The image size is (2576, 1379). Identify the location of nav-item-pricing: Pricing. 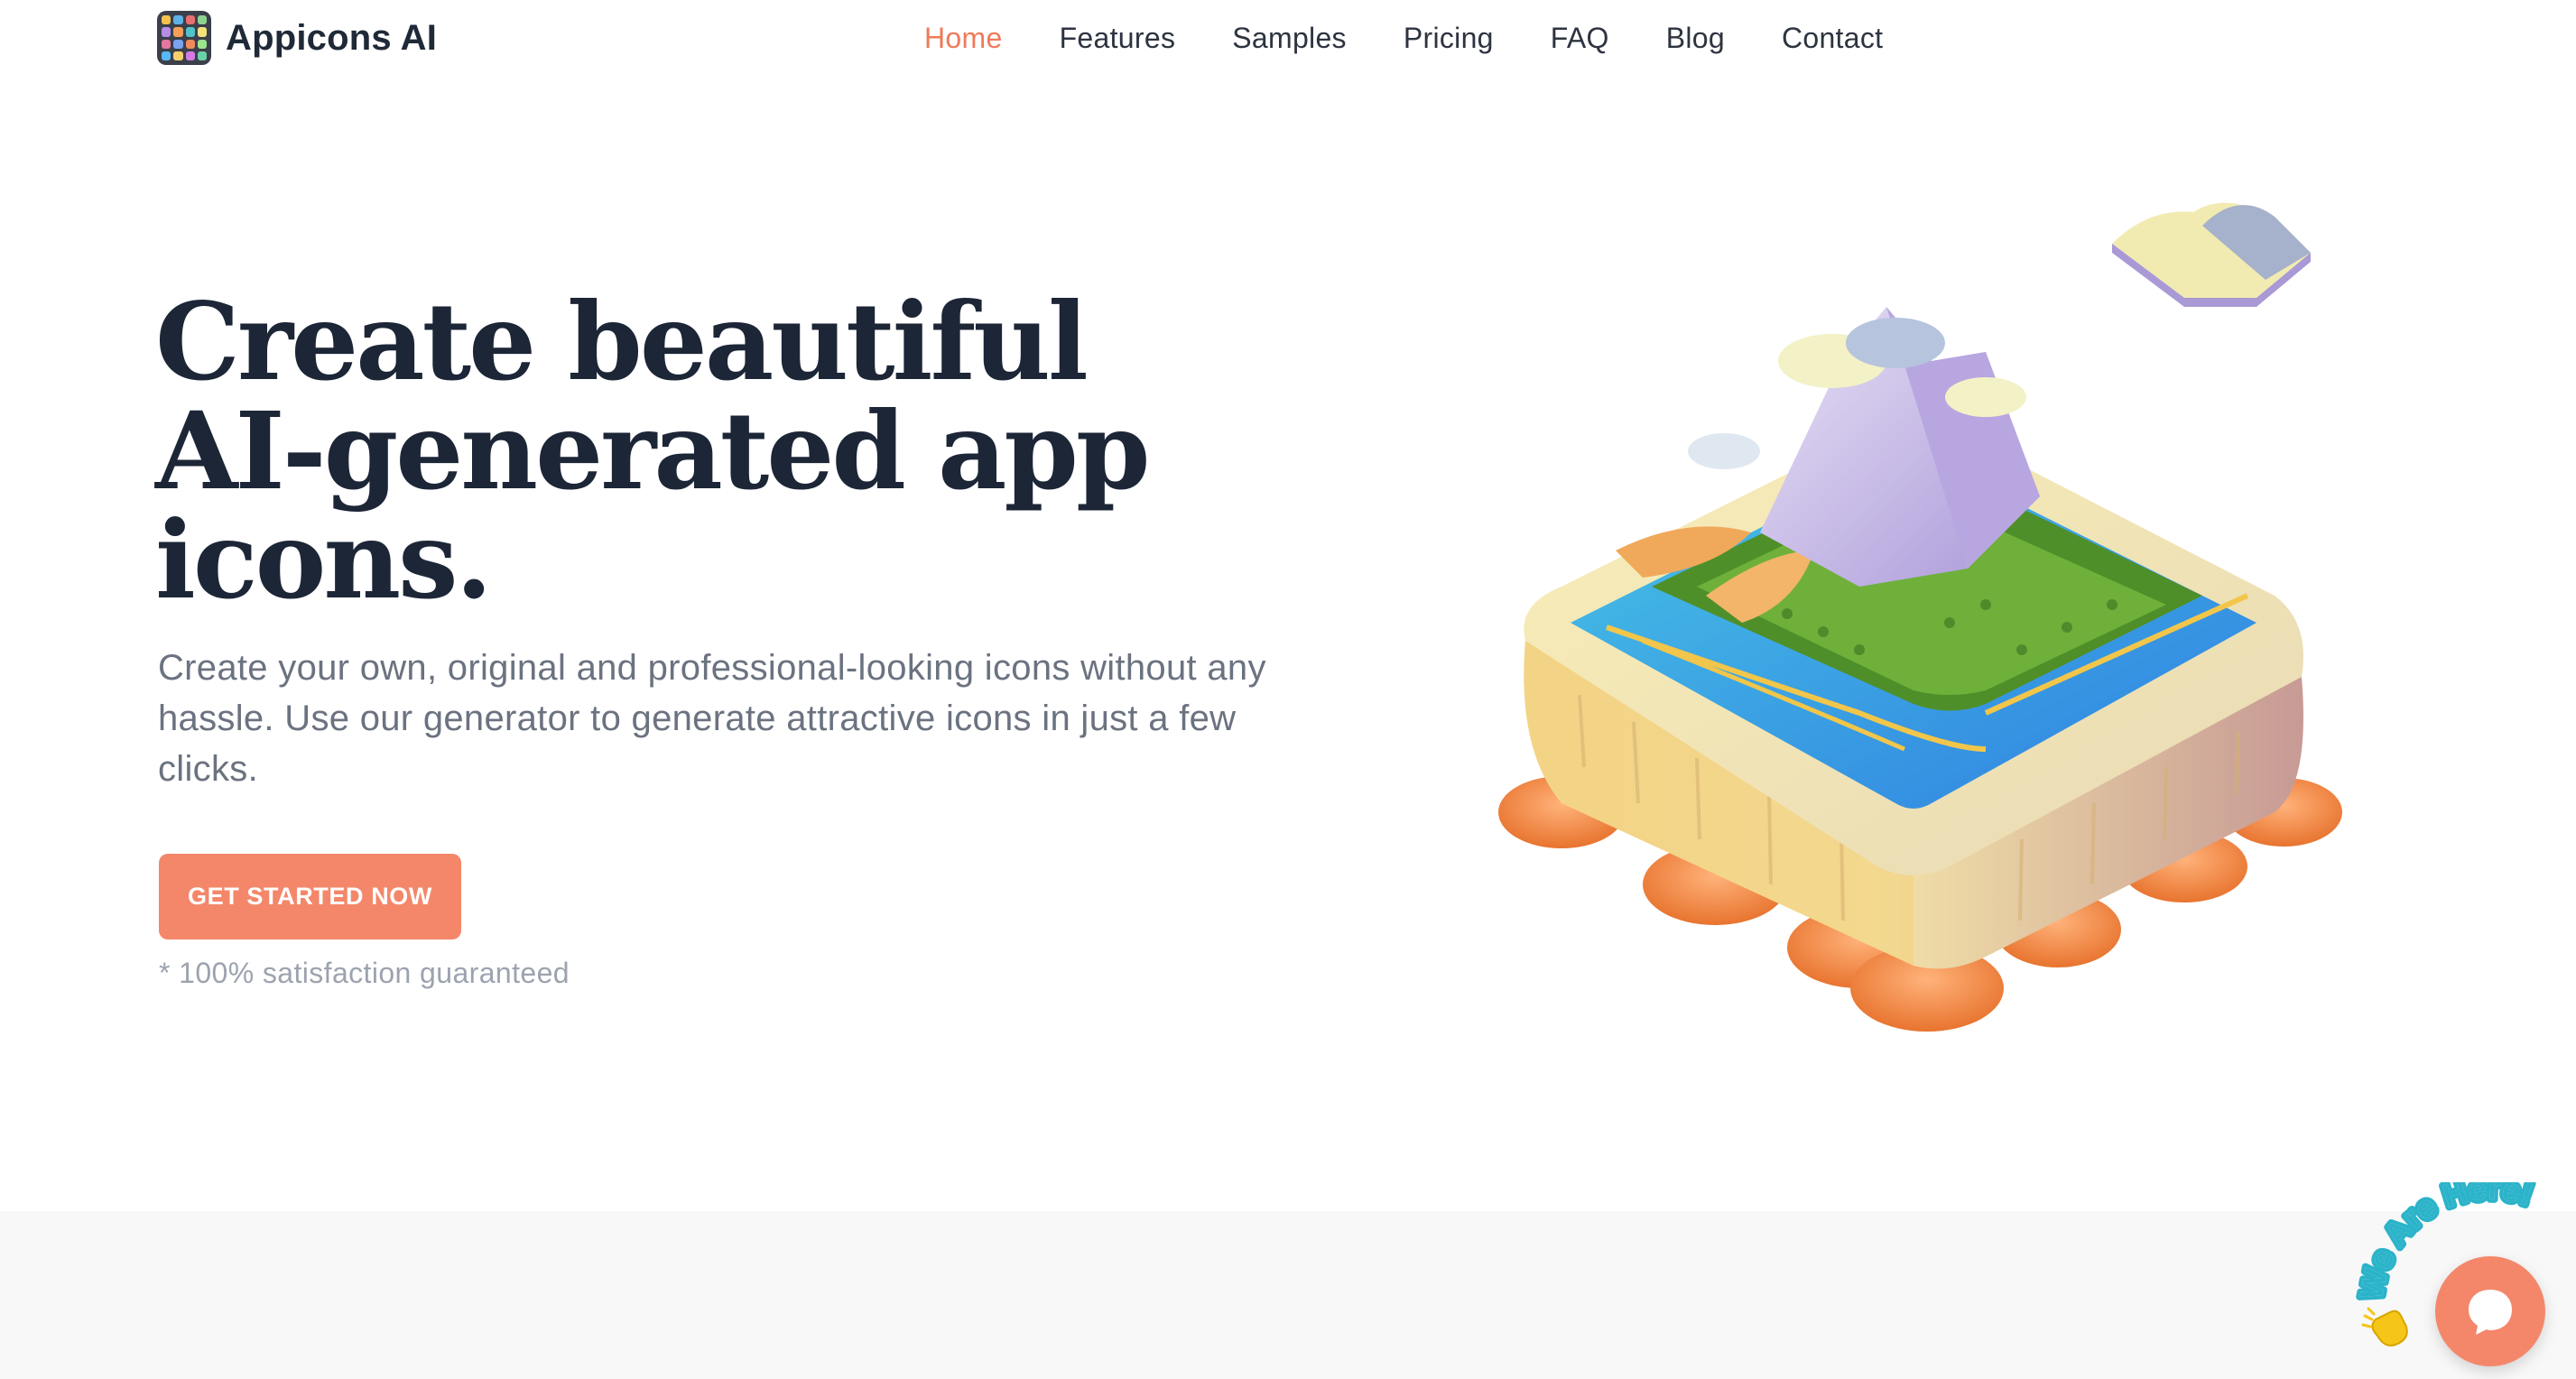
(1449, 38).